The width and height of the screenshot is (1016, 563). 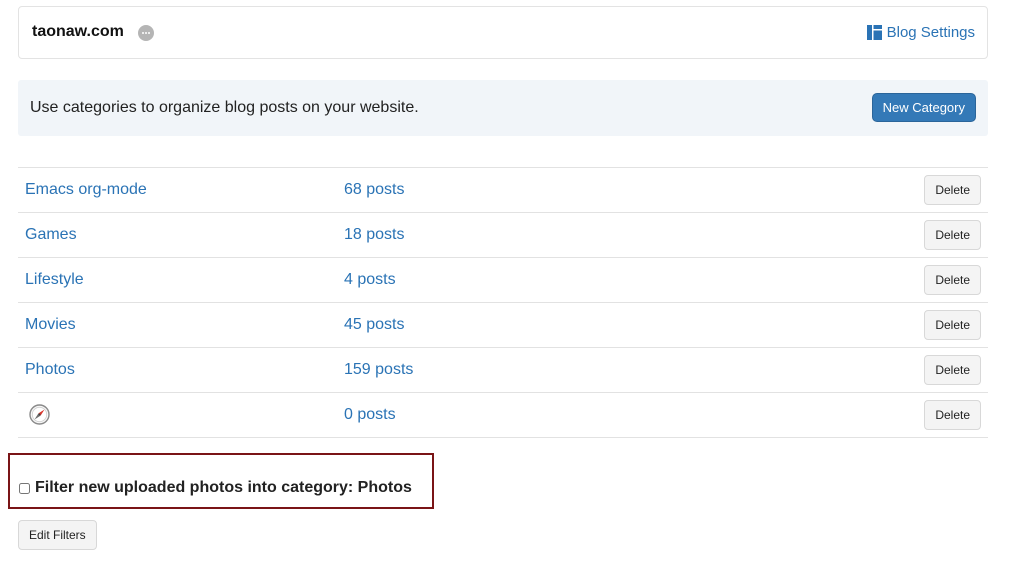 What do you see at coordinates (146, 33) in the screenshot?
I see `ellipsis-circle-icon` at bounding box center [146, 33].